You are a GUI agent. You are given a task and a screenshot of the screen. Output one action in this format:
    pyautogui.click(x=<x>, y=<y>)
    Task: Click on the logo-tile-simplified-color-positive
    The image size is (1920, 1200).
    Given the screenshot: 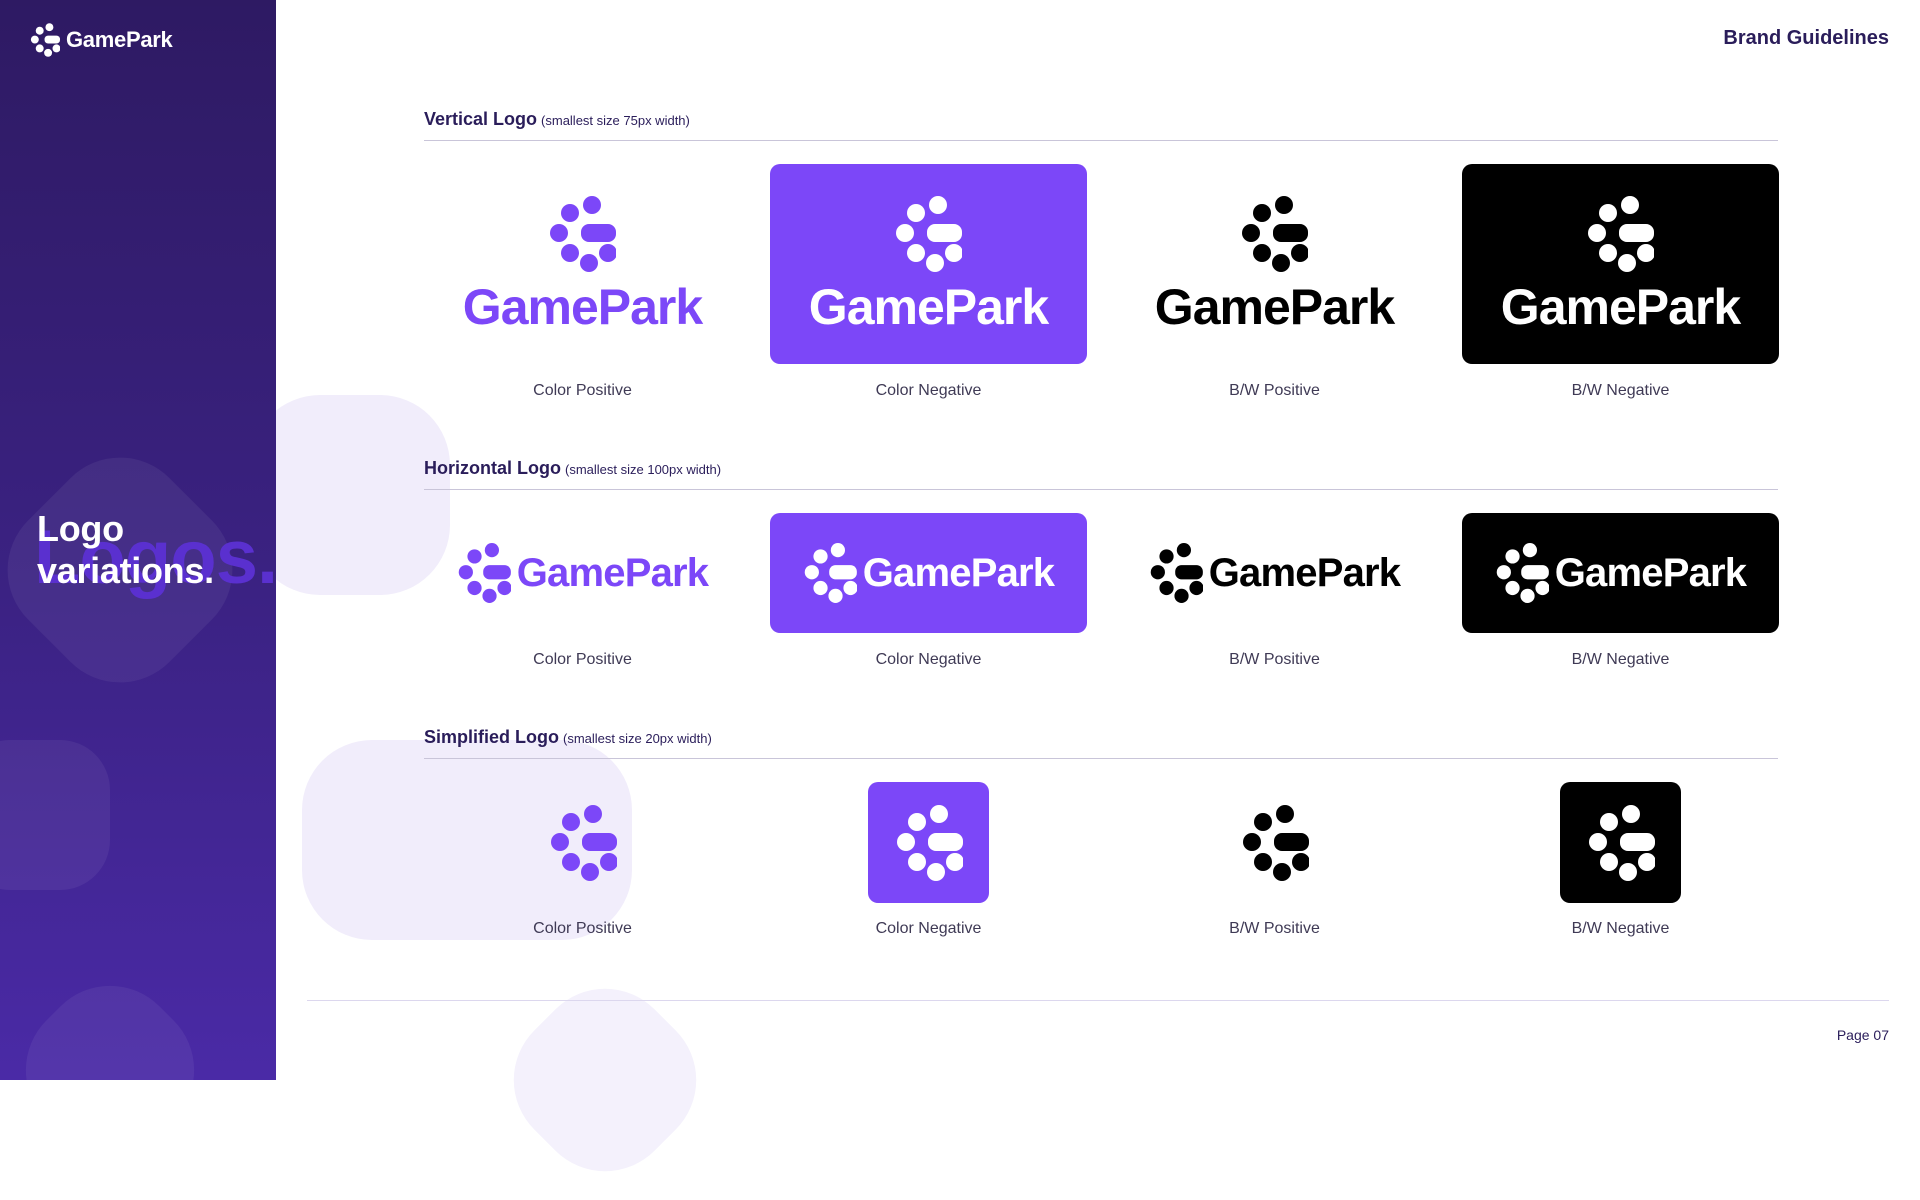 What is the action you would take?
    pyautogui.click(x=582, y=842)
    